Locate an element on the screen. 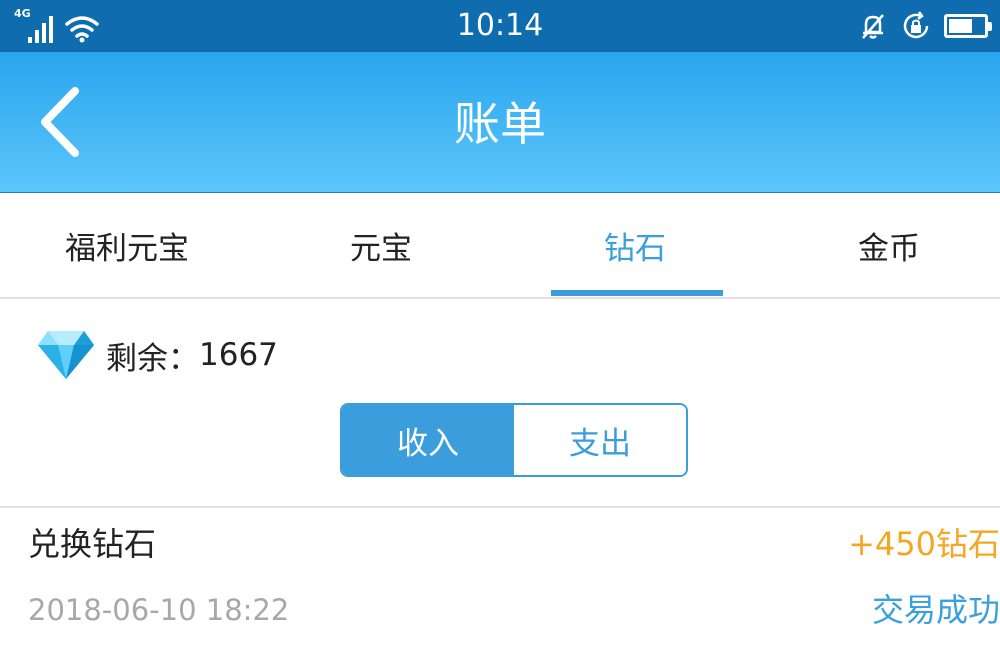 Image resolution: width=1000 pixels, height=648 pixels. expense-segment: 支出 is located at coordinates (600, 440).